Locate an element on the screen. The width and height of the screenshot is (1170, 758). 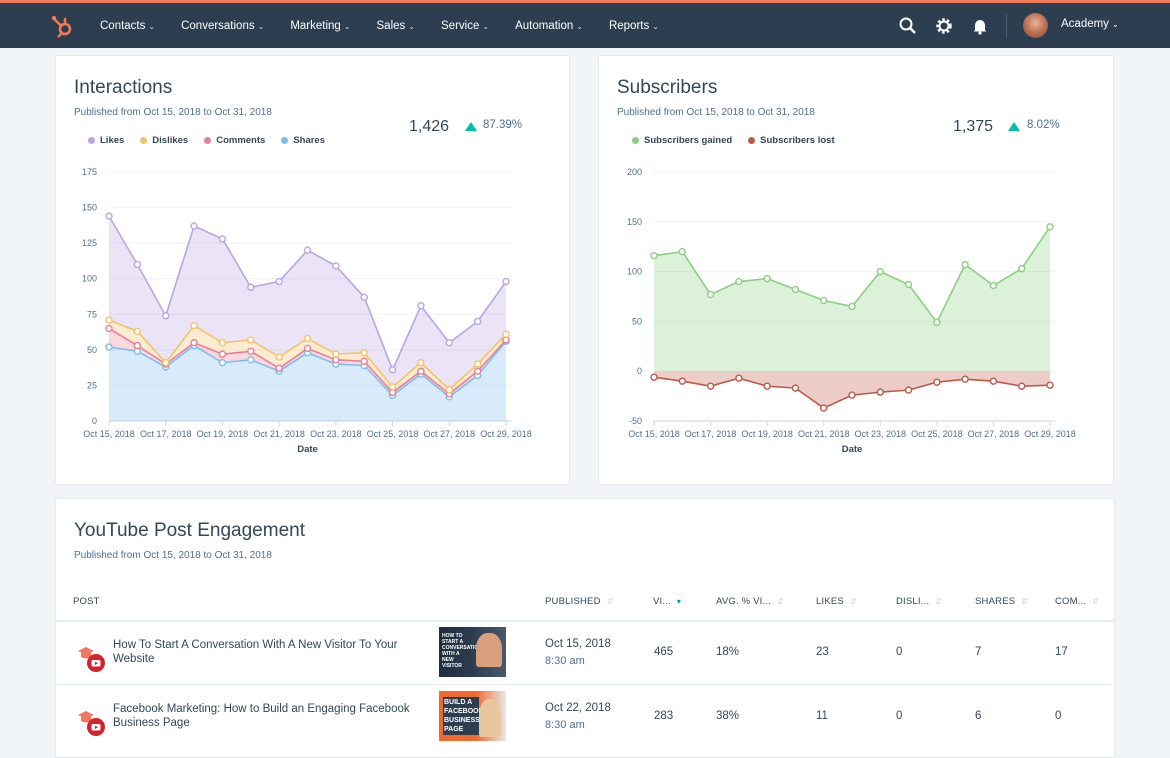
x-tick-label: Oct 15, 2018 is located at coordinates (109, 434).